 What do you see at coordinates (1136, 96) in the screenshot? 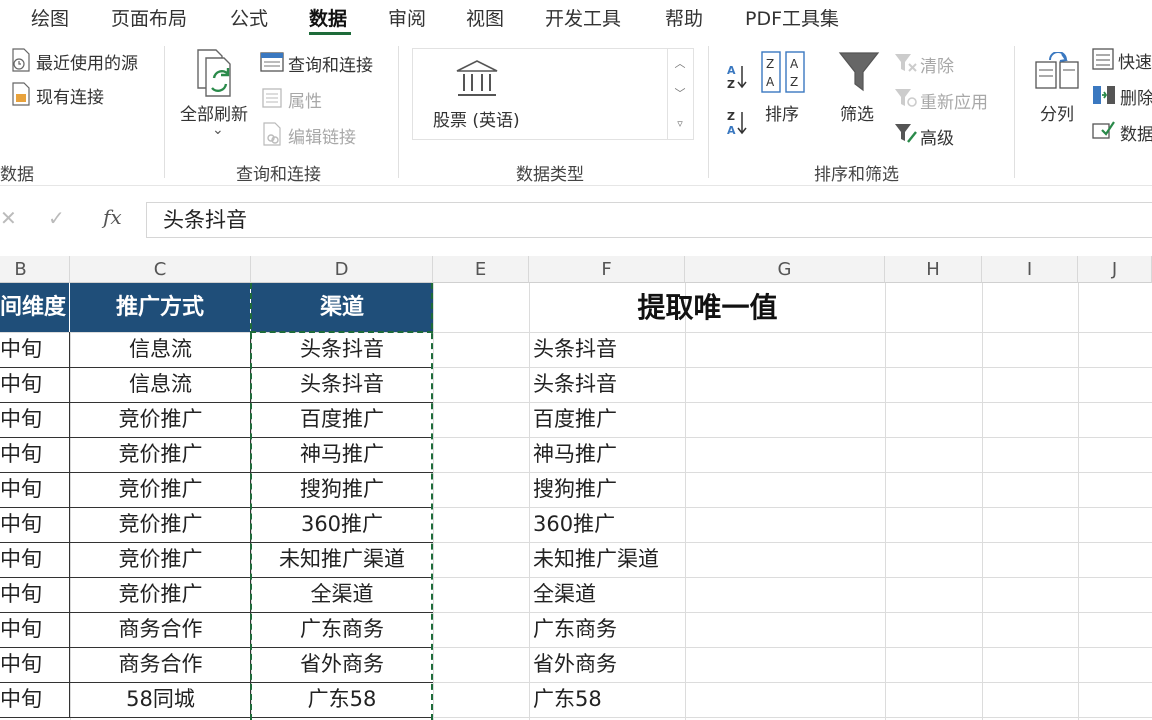
I see `remove-duplicates-button: 删除` at bounding box center [1136, 96].